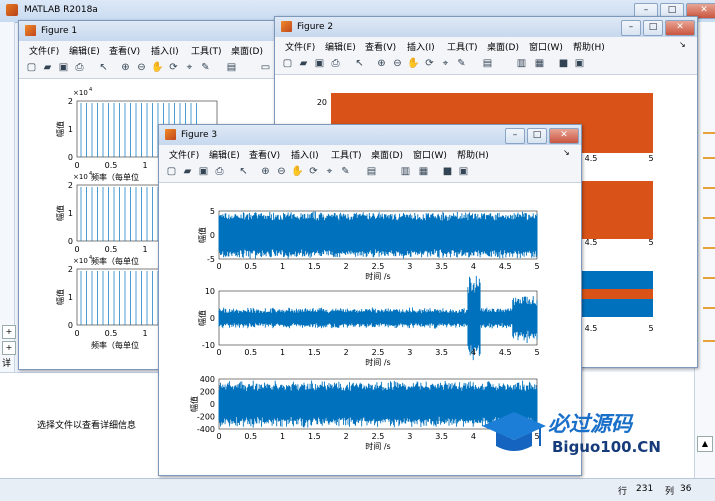  What do you see at coordinates (314, 436) in the screenshot?
I see `x-tick-label: 1.5` at bounding box center [314, 436].